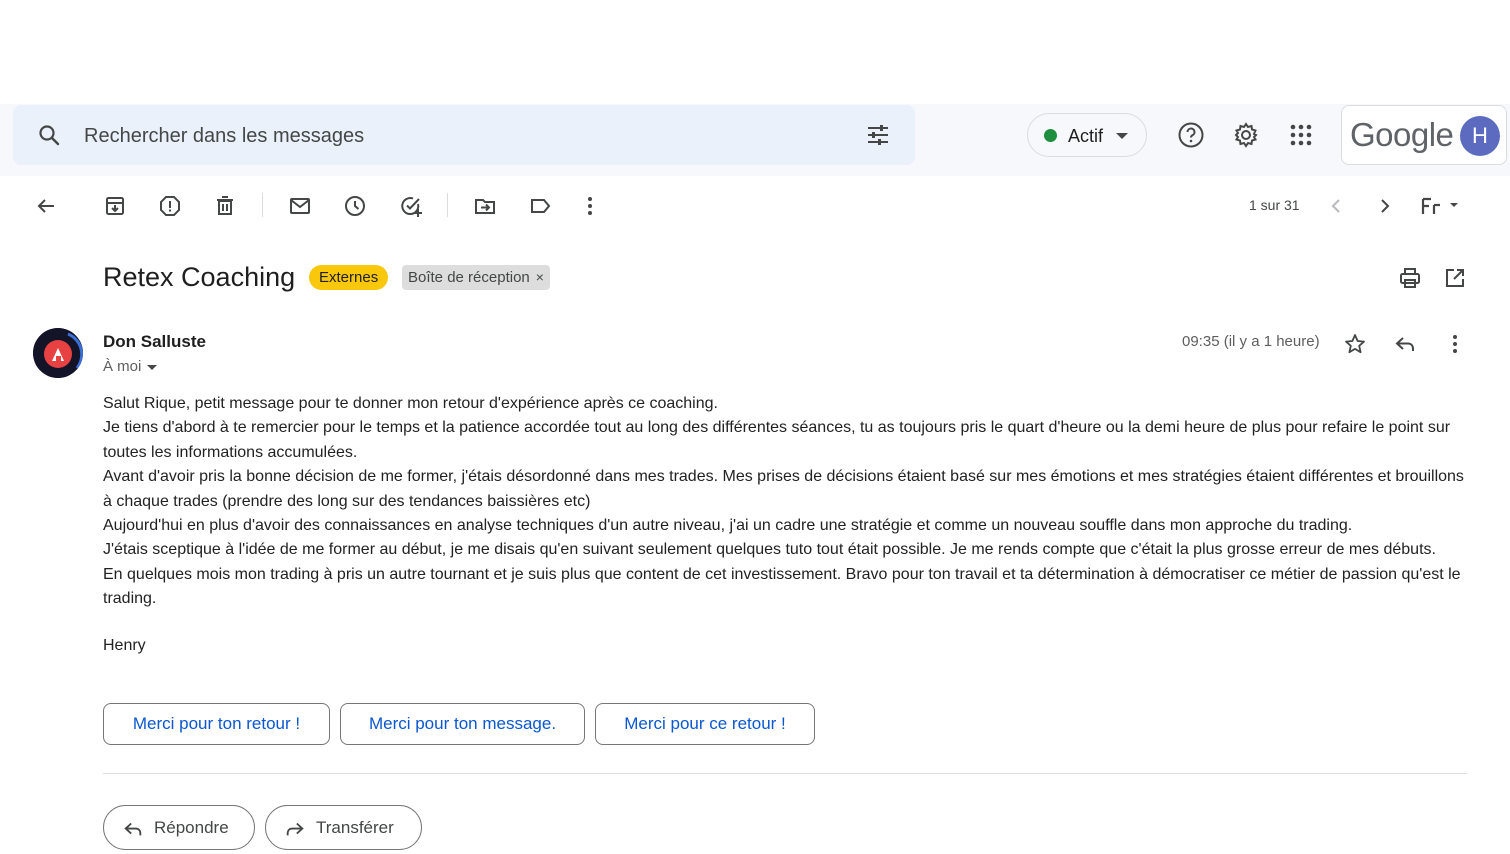 Image resolution: width=1510 pixels, height=854 pixels. I want to click on remove-label-icon: ×, so click(540, 277).